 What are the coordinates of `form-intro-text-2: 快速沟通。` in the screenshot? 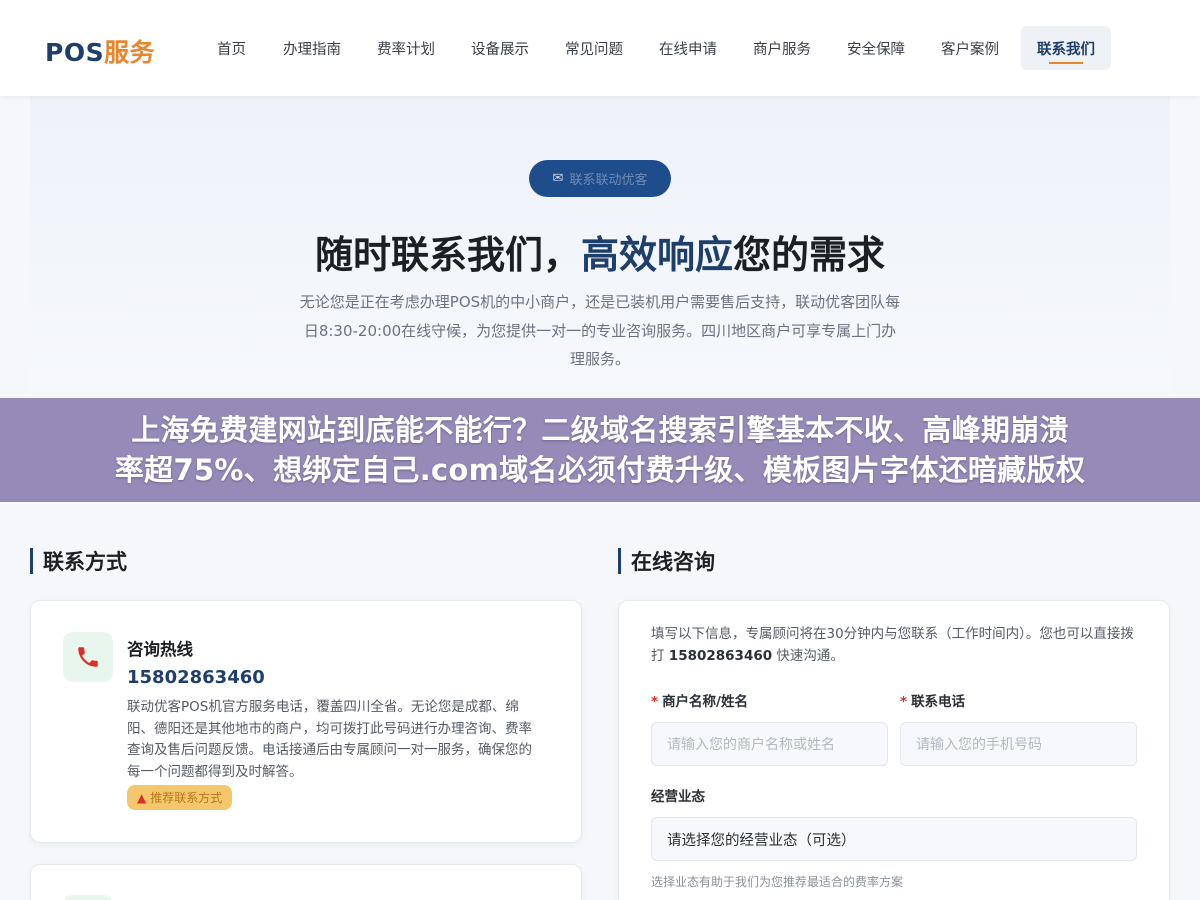 It's located at (808, 656).